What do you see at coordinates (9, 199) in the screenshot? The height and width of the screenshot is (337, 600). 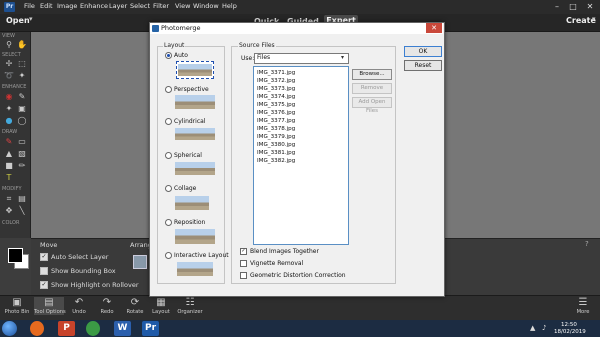 I see `crop-icon: ⌗` at bounding box center [9, 199].